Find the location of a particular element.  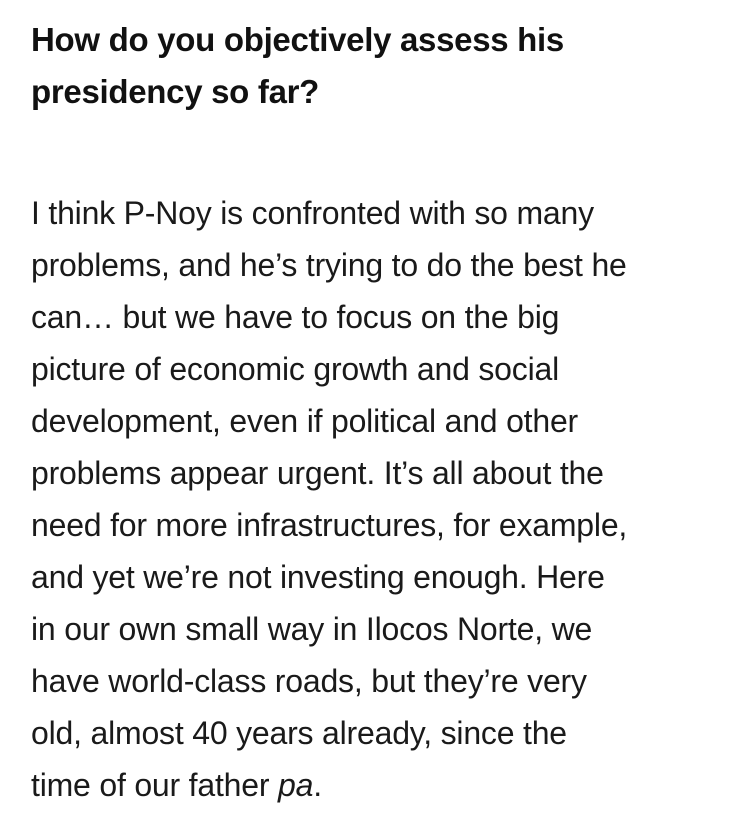

answer-line: picture of economic growth and social is located at coordinates (295, 369).